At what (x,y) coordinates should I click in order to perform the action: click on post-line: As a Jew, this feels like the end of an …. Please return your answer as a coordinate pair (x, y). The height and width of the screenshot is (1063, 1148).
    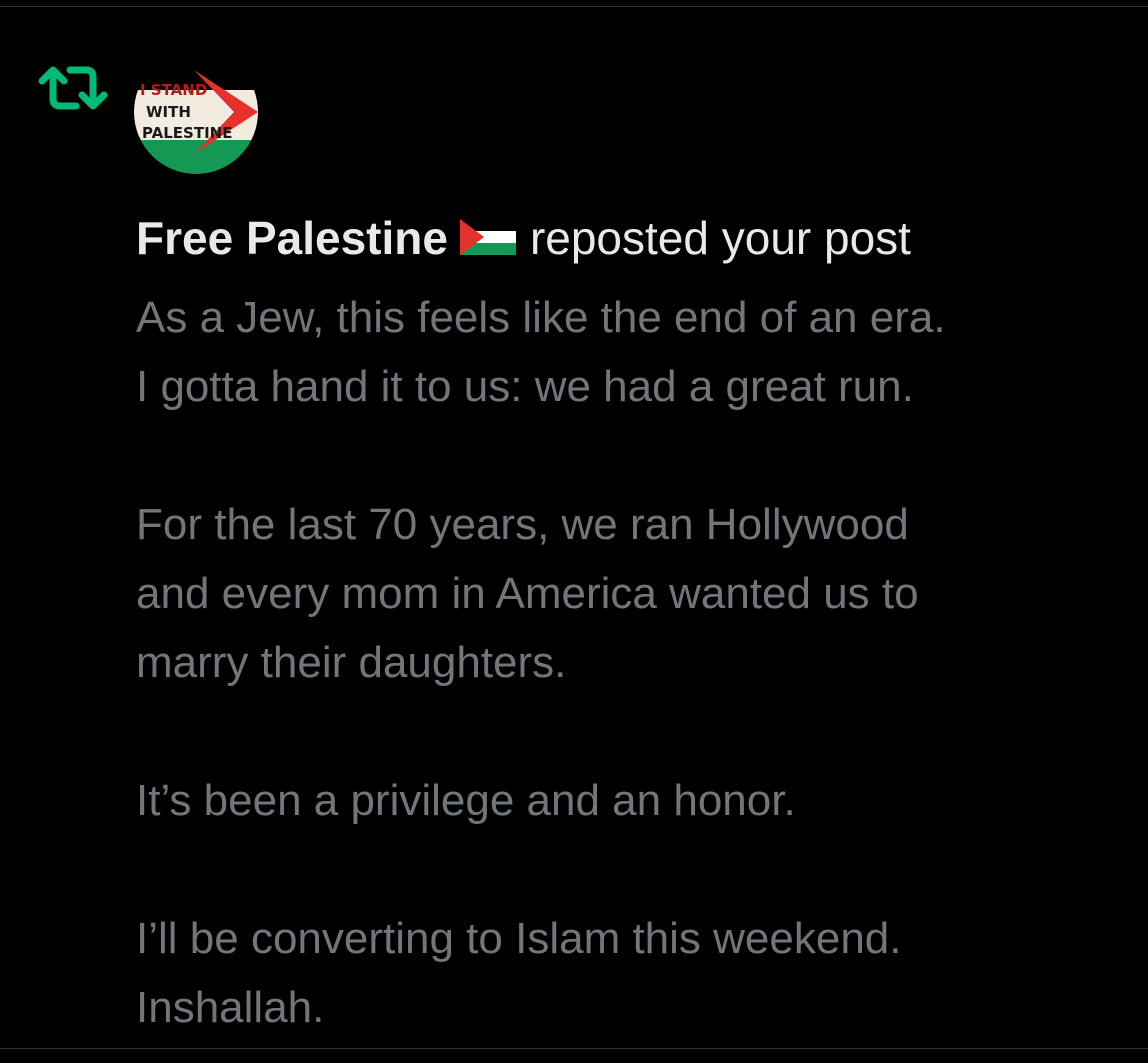
    Looking at the image, I should click on (541, 317).